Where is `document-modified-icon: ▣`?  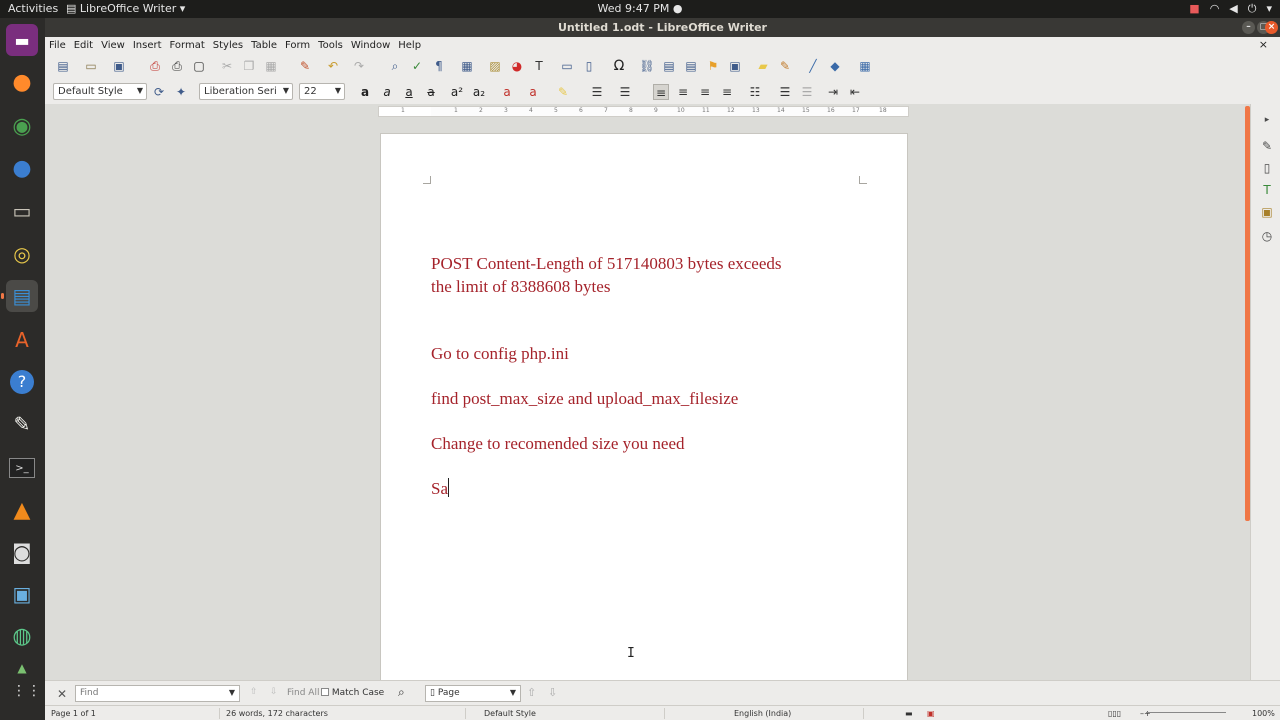 document-modified-icon: ▣ is located at coordinates (931, 713).